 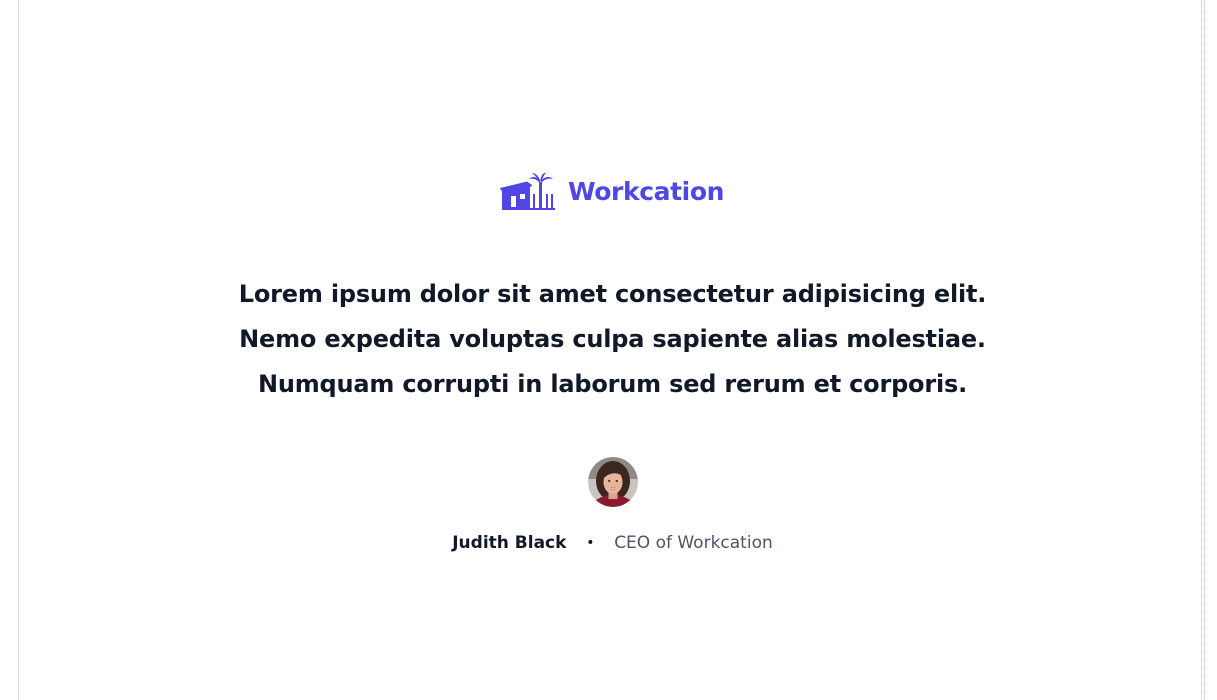 I want to click on testimonial-attribution: Judith Black • CEO of Workcation, so click(x=612, y=543).